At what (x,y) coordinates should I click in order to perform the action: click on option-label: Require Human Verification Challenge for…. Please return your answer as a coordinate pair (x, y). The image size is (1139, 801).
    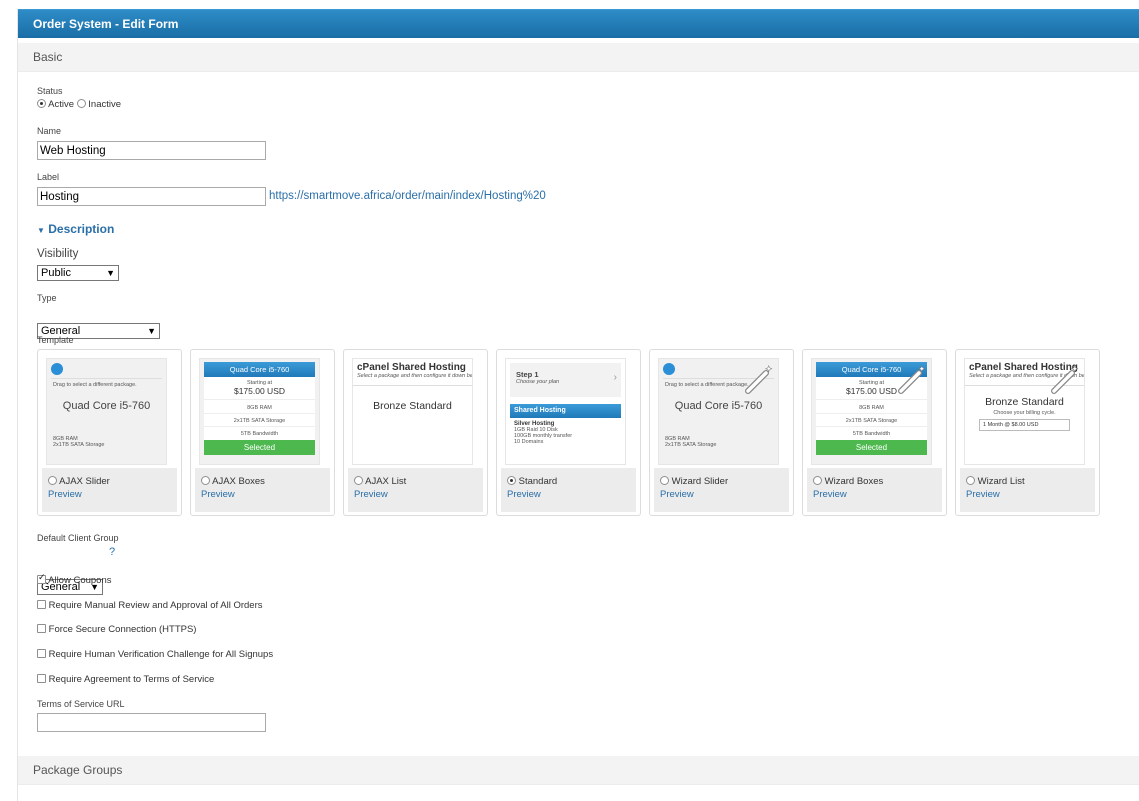
    Looking at the image, I should click on (161, 654).